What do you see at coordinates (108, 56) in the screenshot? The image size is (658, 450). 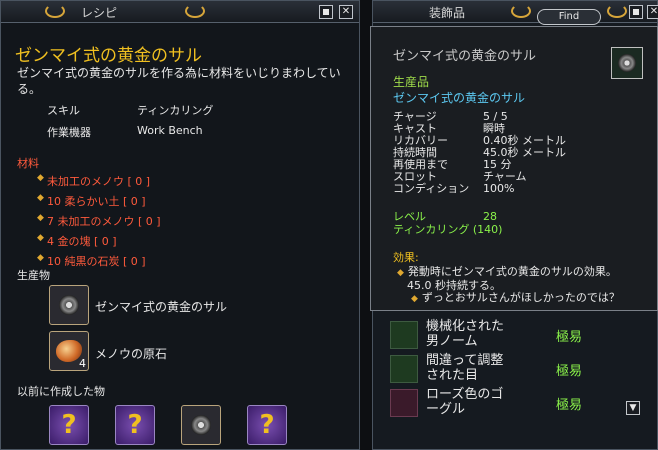 I see `recipe-item-name: ゼンマイ式の黄金のサル` at bounding box center [108, 56].